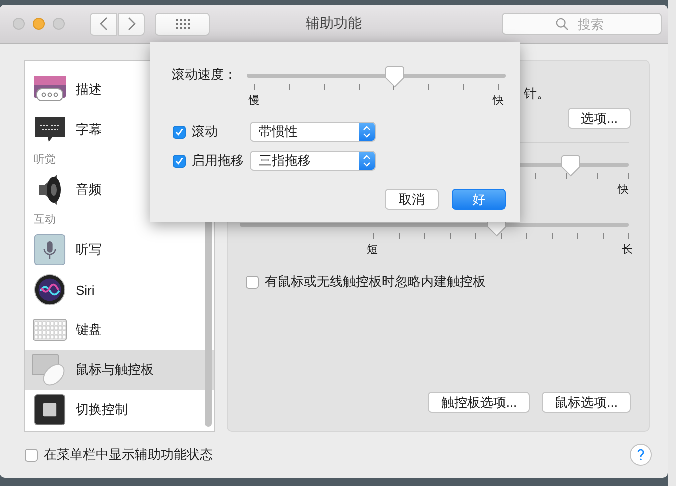 This screenshot has width=676, height=486. I want to click on sidebar-item: 听写, so click(119, 250).